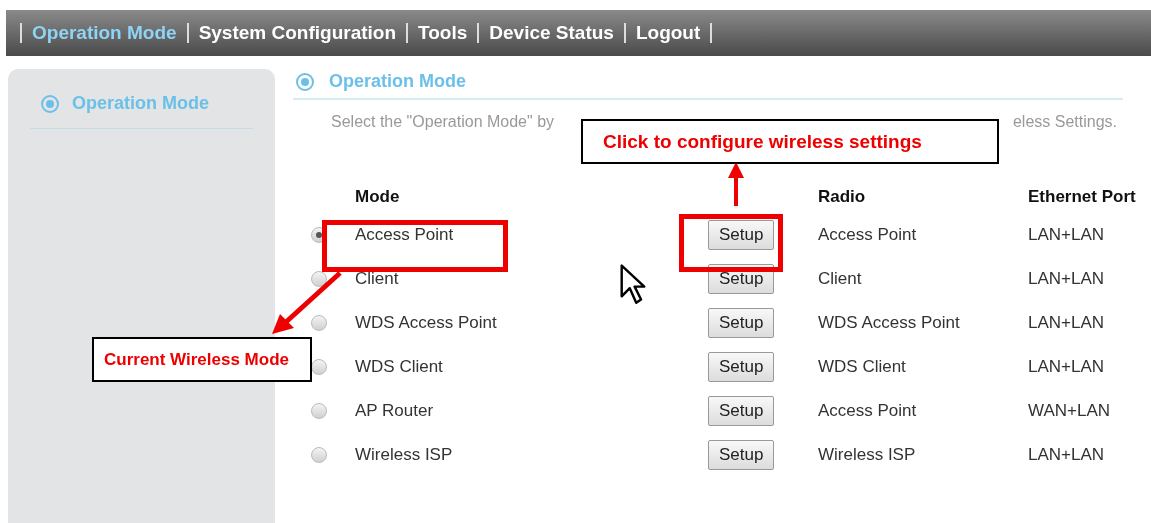  Describe the element at coordinates (377, 279) in the screenshot. I see `mode-label: Client` at that location.